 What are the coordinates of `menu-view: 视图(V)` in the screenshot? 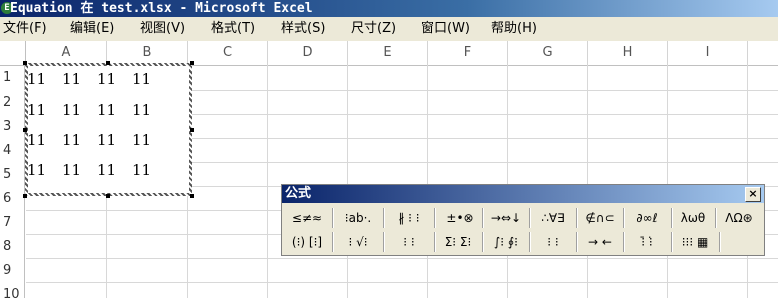 It's located at (162, 29).